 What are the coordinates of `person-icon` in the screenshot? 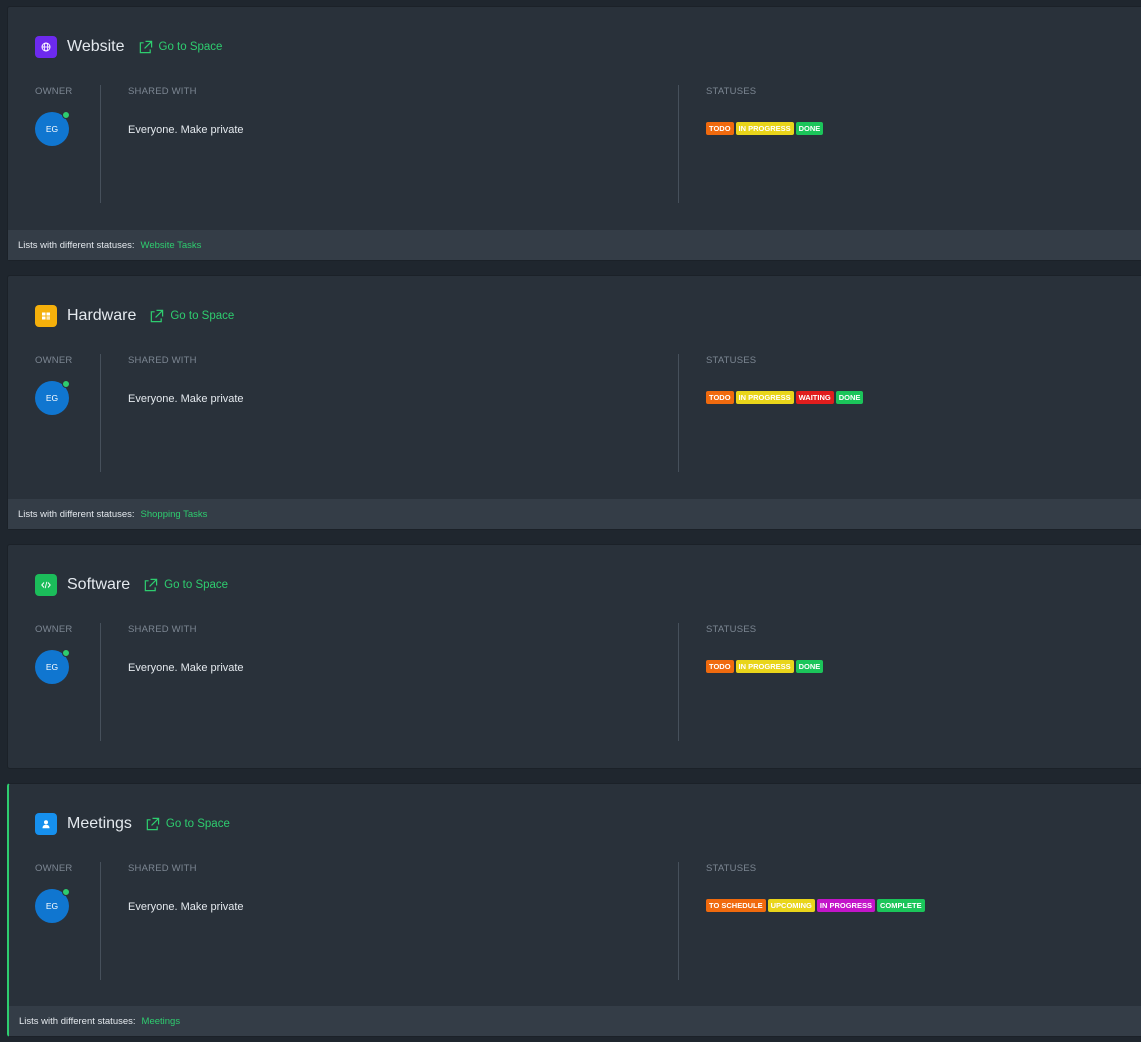 It's located at (46, 824).